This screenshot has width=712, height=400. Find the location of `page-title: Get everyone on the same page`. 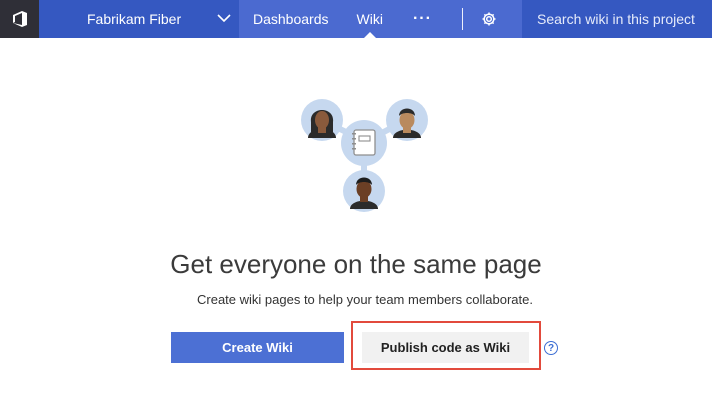

page-title: Get everyone on the same page is located at coordinates (356, 264).